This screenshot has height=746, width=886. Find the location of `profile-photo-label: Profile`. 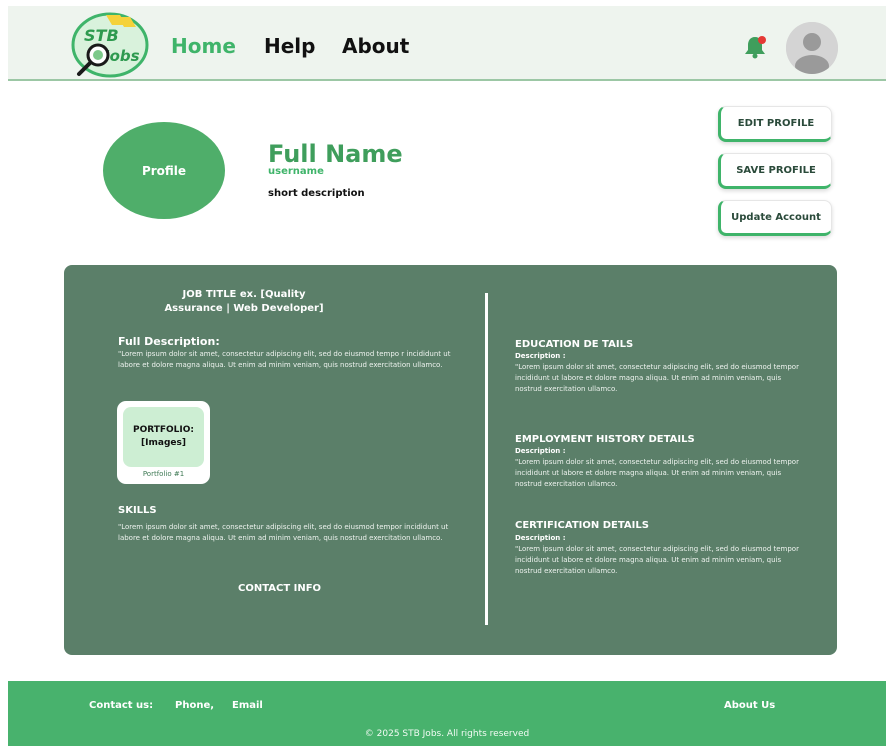

profile-photo-label: Profile is located at coordinates (164, 170).